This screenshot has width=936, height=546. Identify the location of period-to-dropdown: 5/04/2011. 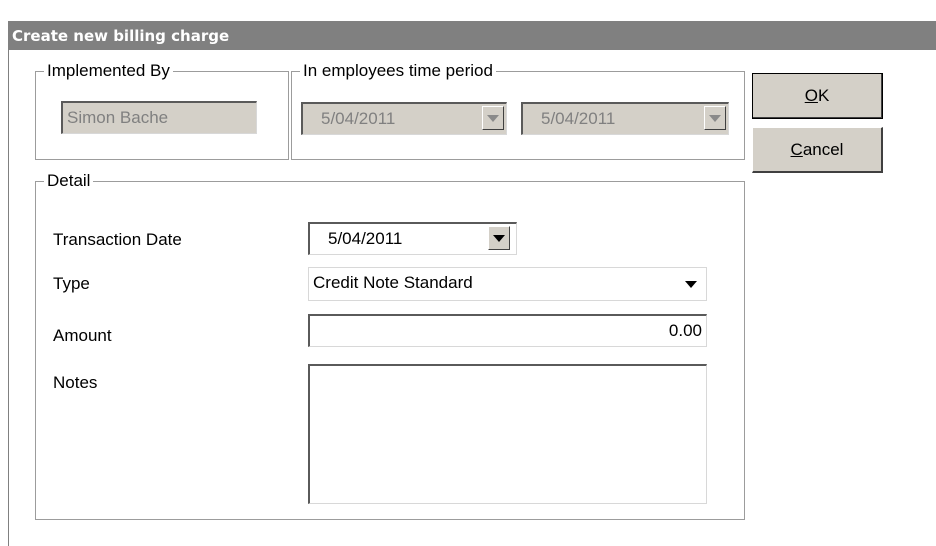
(625, 118).